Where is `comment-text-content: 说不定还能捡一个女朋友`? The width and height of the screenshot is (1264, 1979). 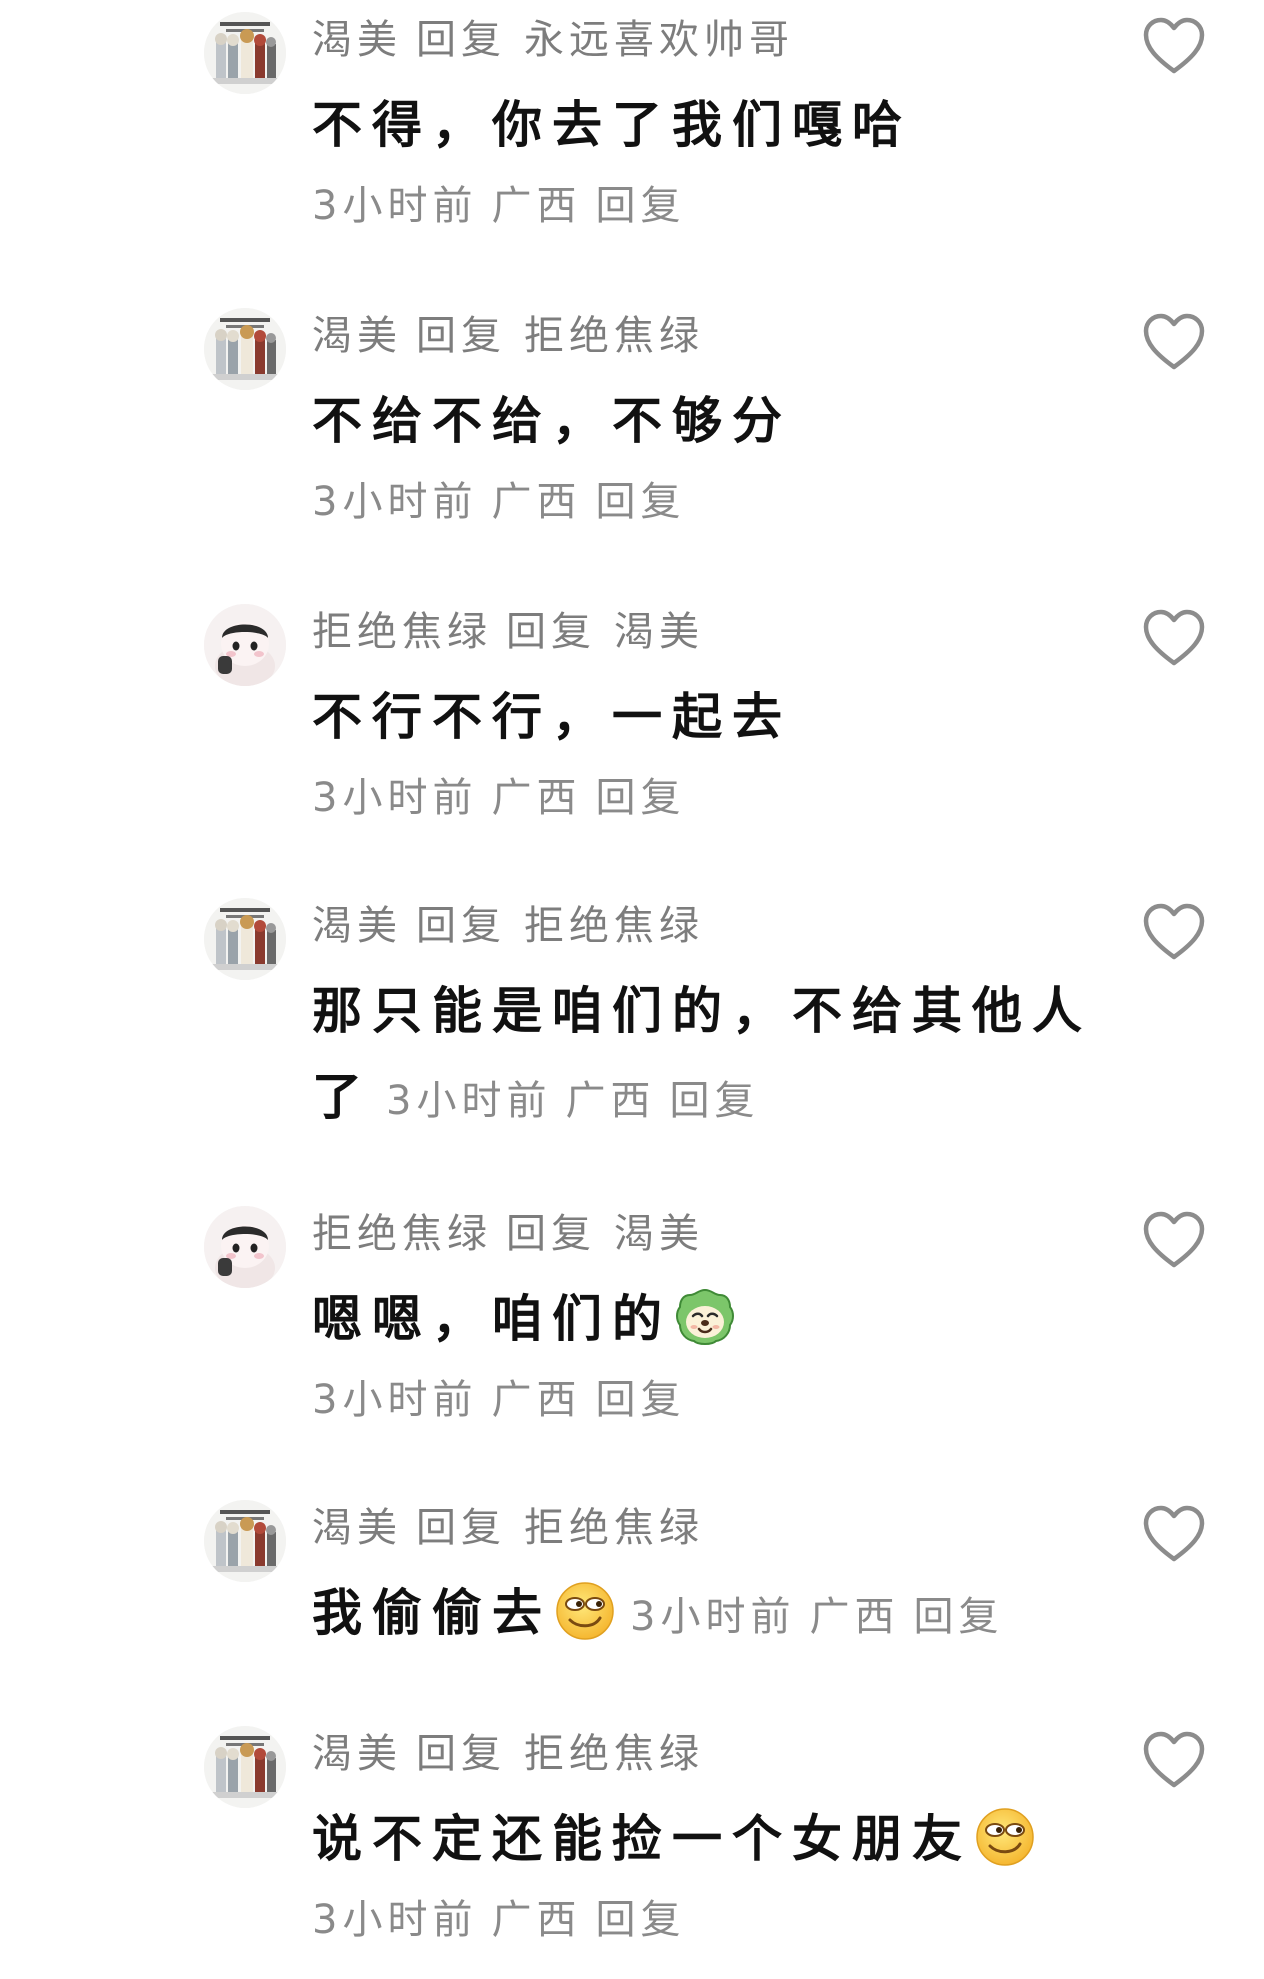
comment-text-content: 说不定还能捡一个女朋友 is located at coordinates (642, 1839).